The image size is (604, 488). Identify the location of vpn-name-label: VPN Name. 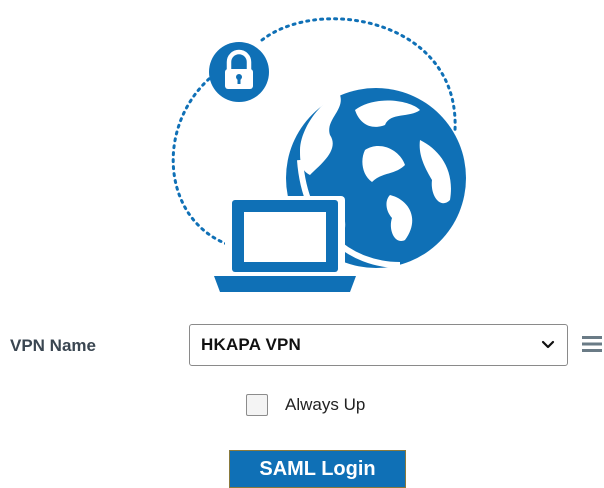
(53, 345).